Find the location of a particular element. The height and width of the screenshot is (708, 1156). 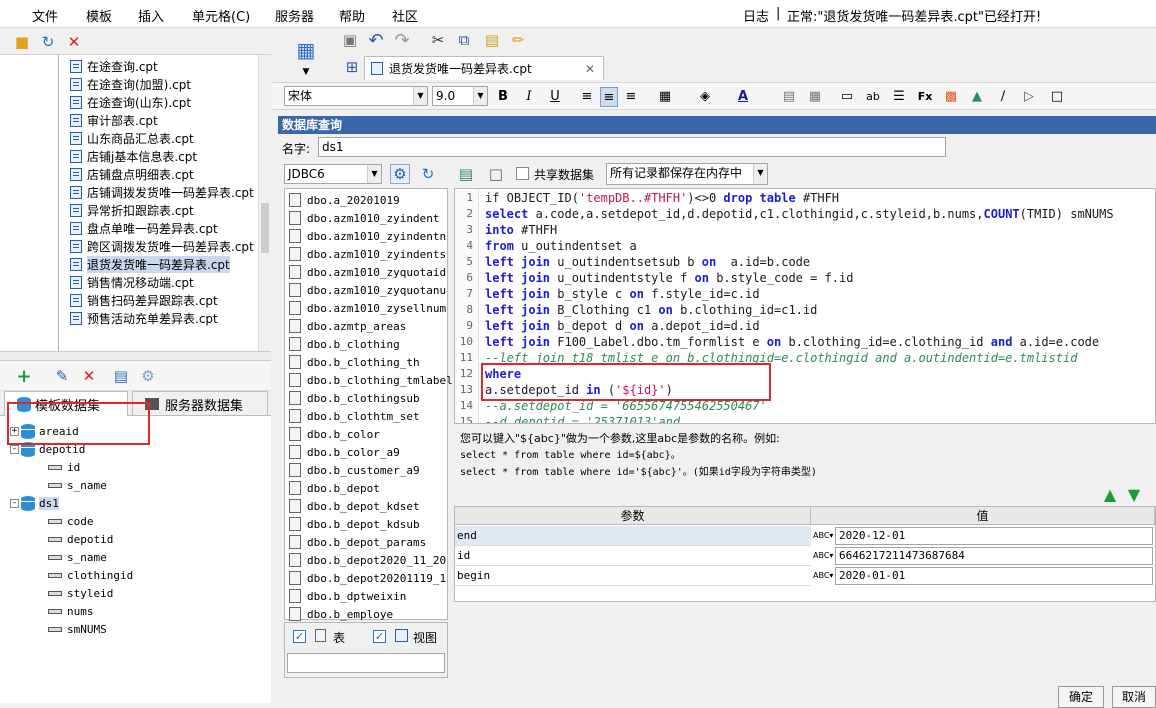

connection-select: JDBC6 ▼ is located at coordinates (333, 174).